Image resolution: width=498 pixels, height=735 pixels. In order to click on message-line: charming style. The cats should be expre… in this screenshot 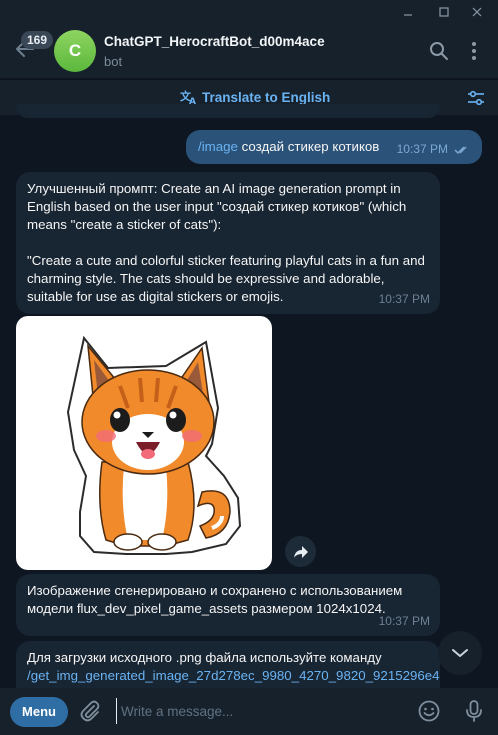, I will do `click(206, 278)`.